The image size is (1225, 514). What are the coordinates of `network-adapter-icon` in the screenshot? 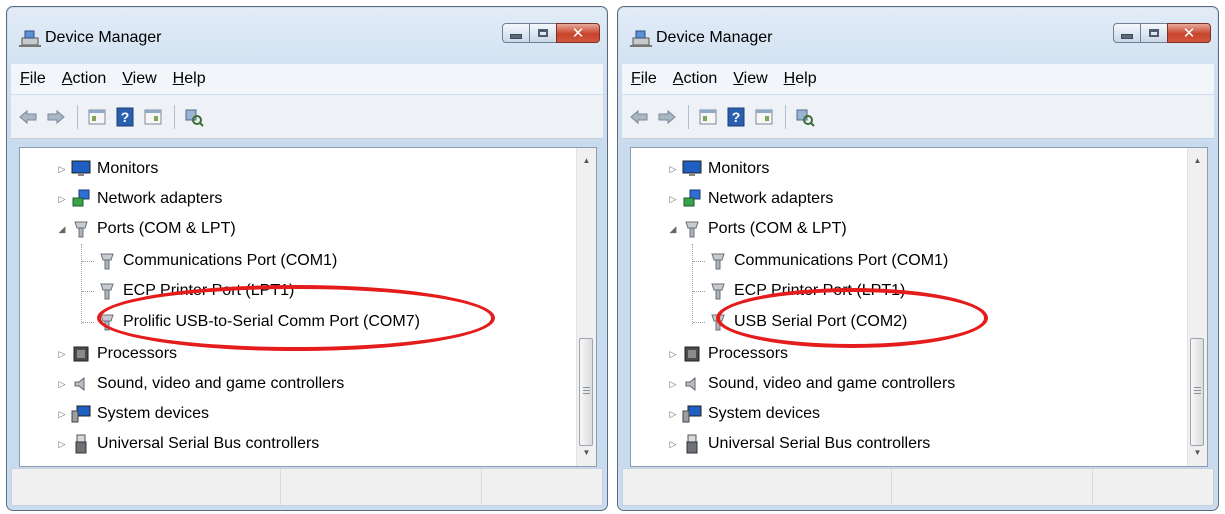 It's located at (81, 199).